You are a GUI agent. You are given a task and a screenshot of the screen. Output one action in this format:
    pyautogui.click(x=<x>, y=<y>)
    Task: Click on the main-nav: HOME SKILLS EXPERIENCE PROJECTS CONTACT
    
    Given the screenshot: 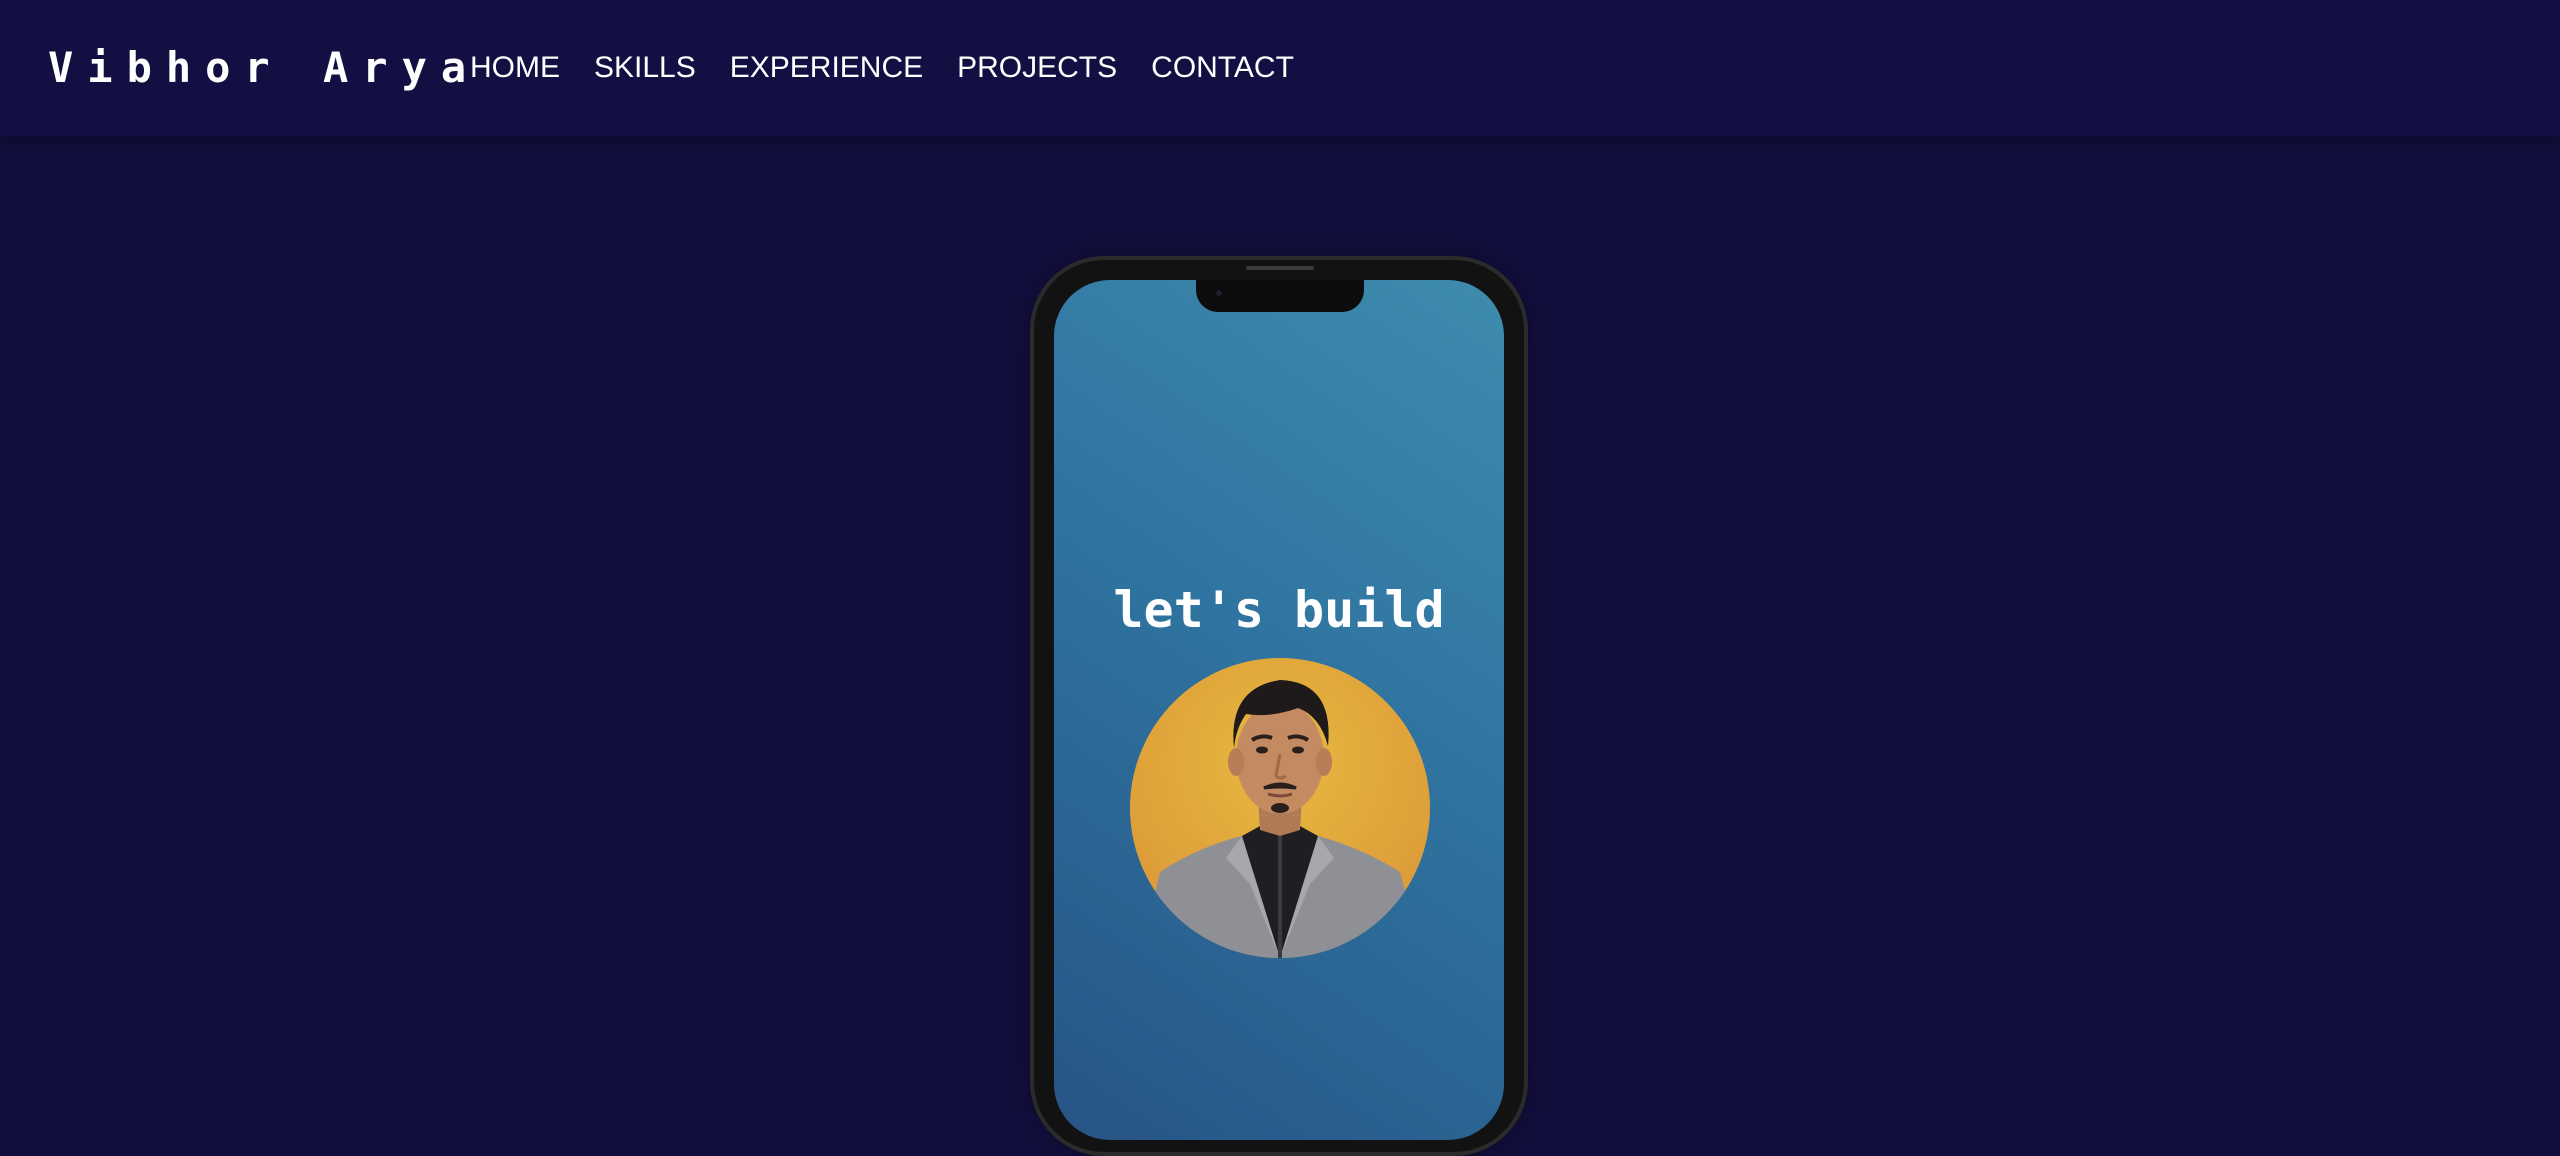 What is the action you would take?
    pyautogui.click(x=882, y=68)
    